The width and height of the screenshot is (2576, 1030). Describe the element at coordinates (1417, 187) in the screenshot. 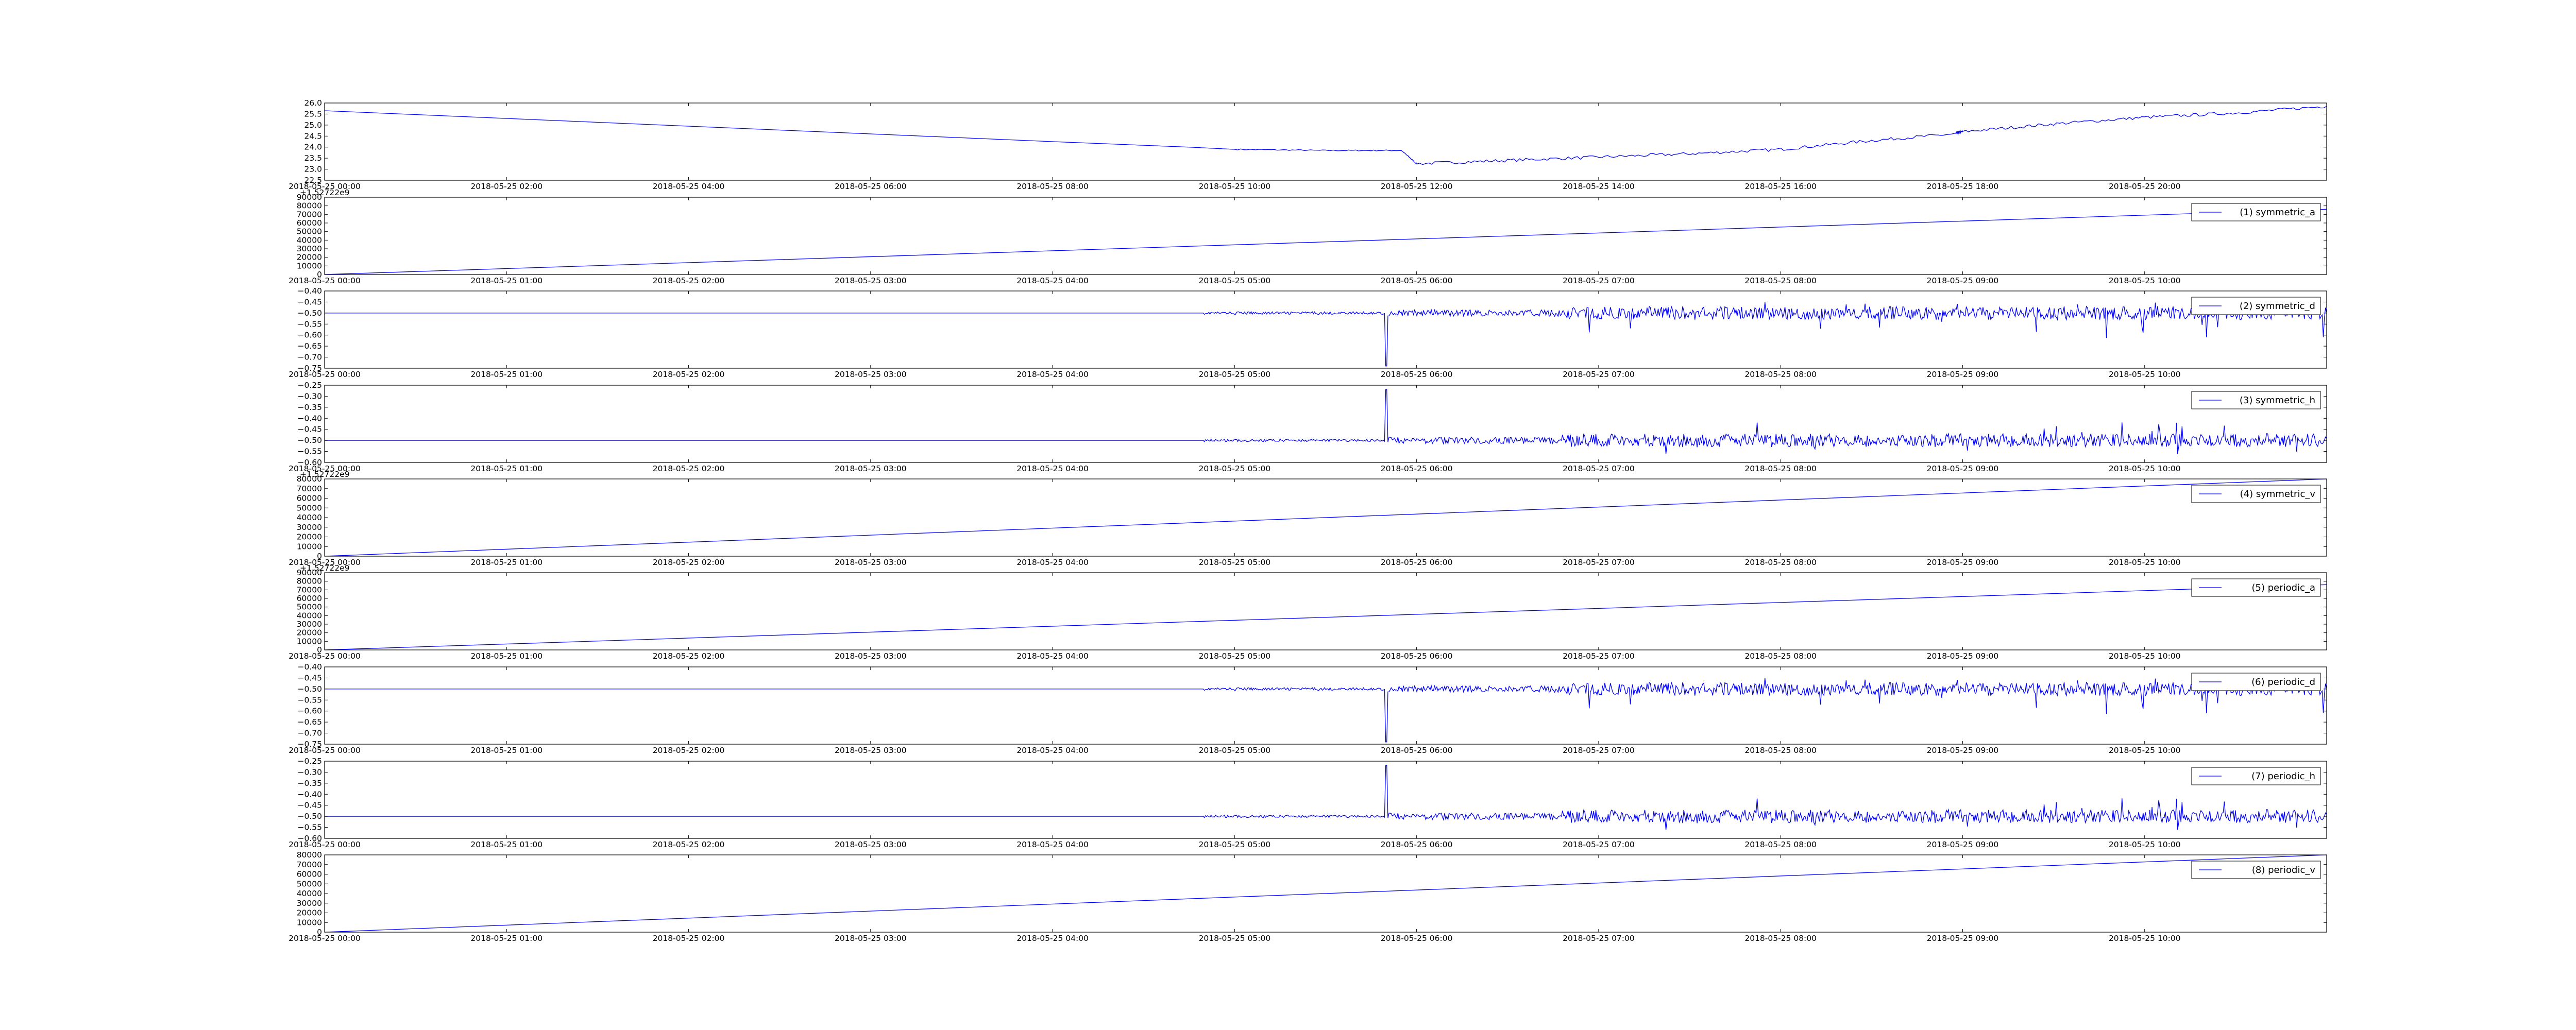

I see `x-tick-label: 2018-05-25 12:00` at that location.